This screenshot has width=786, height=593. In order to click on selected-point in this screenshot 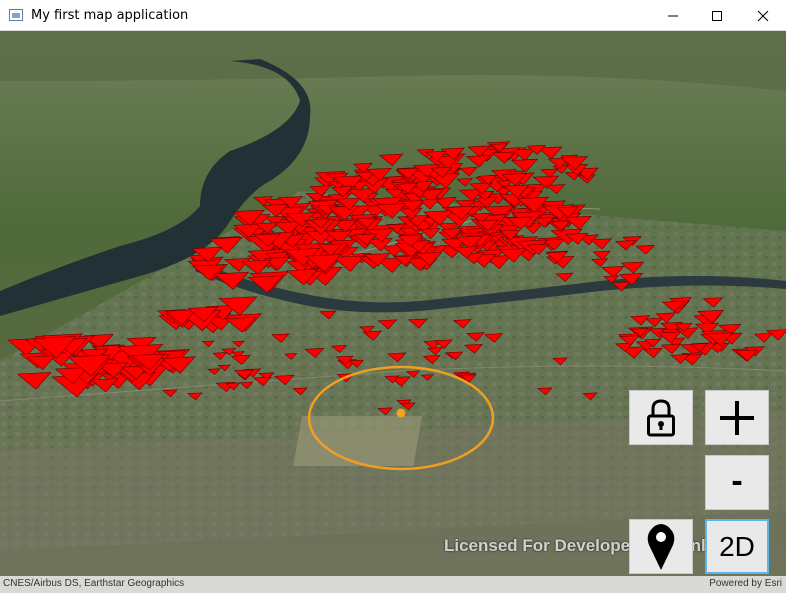, I will do `click(401, 413)`.